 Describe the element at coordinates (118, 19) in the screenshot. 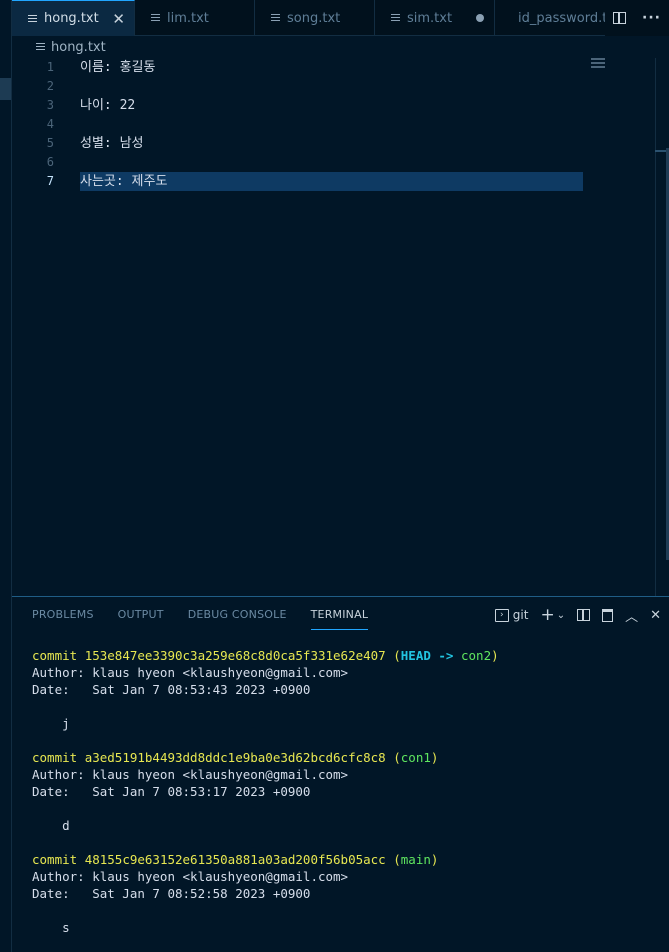

I see `close-icon: ✕` at that location.